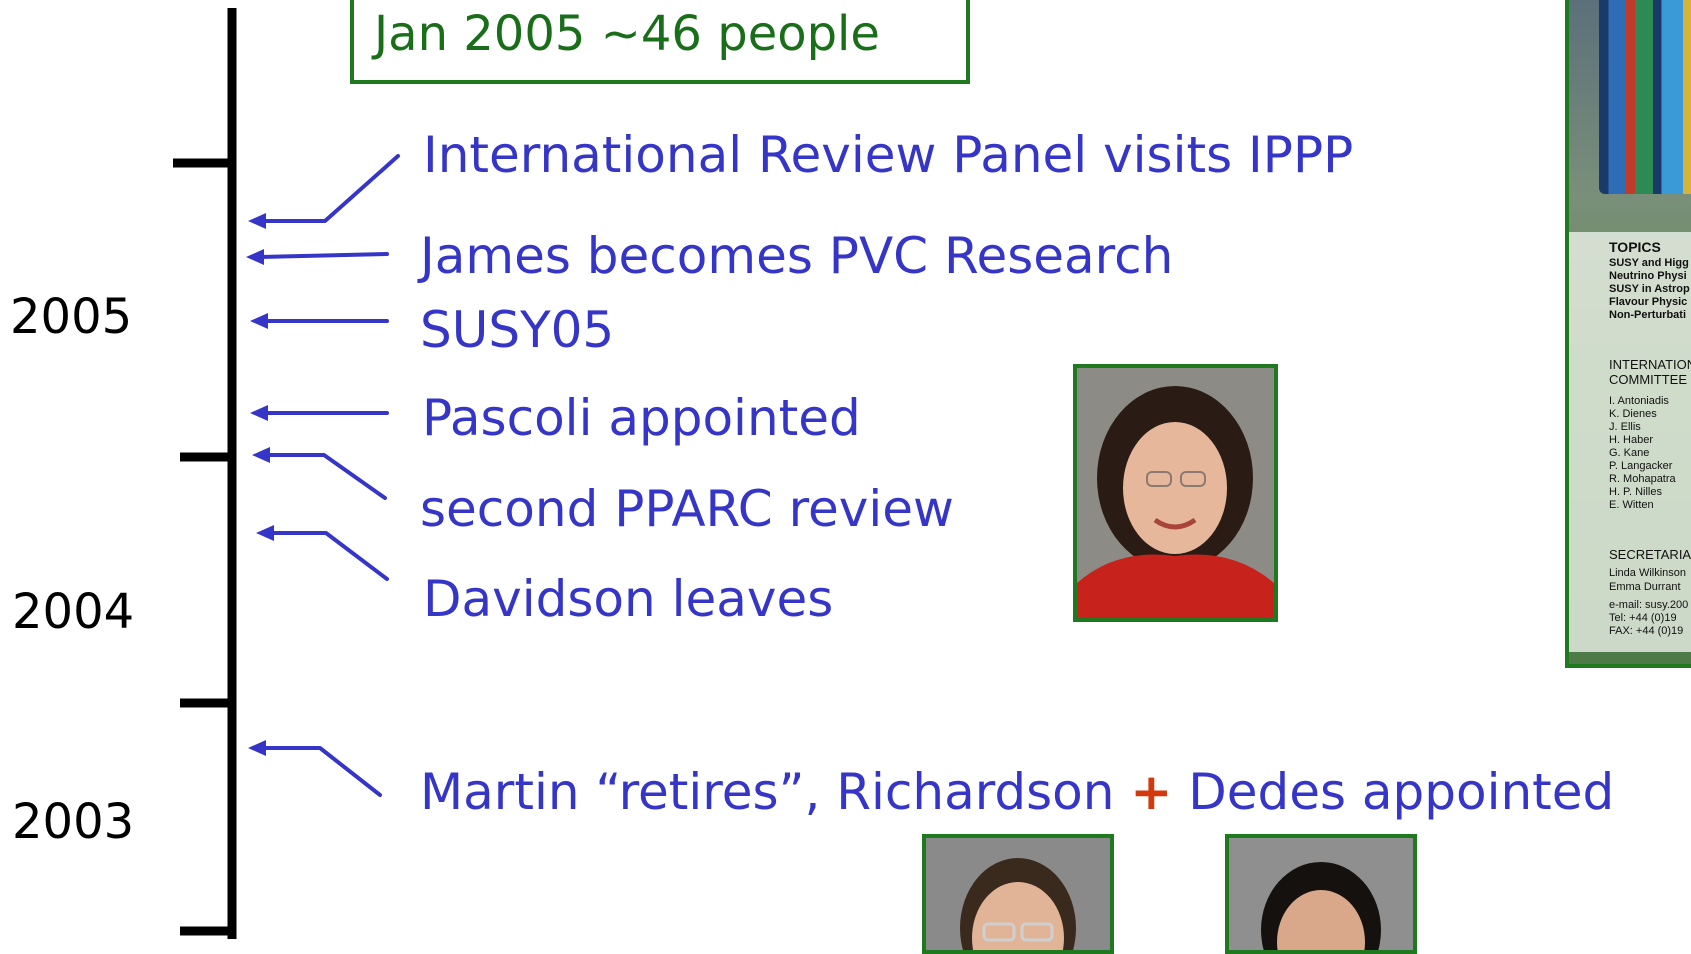 The image size is (1691, 954). Describe the element at coordinates (1643, 618) in the screenshot. I see `poster-contact-line: Tel: +44 (0)19` at that location.